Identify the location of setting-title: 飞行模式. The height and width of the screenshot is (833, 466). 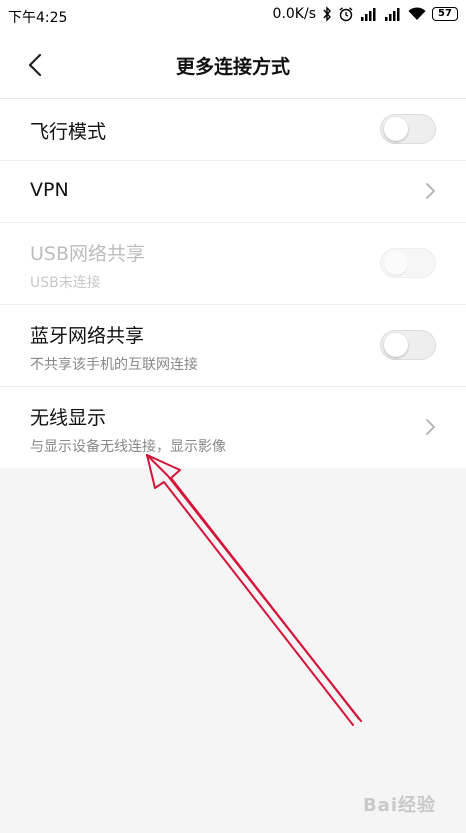
(68, 132).